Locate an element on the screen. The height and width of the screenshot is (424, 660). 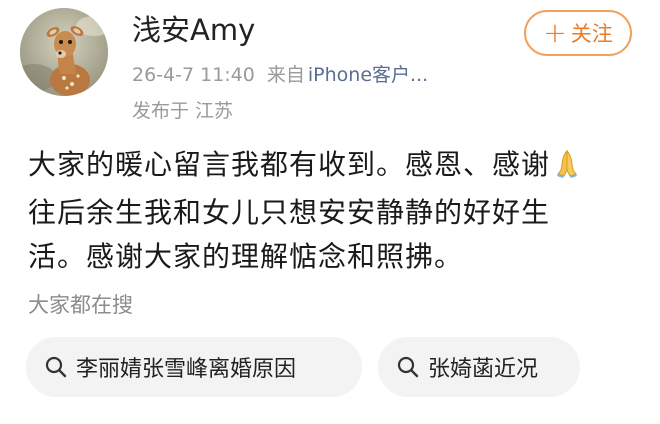
trending-search-item: 张婍菡近况 is located at coordinates (479, 367).